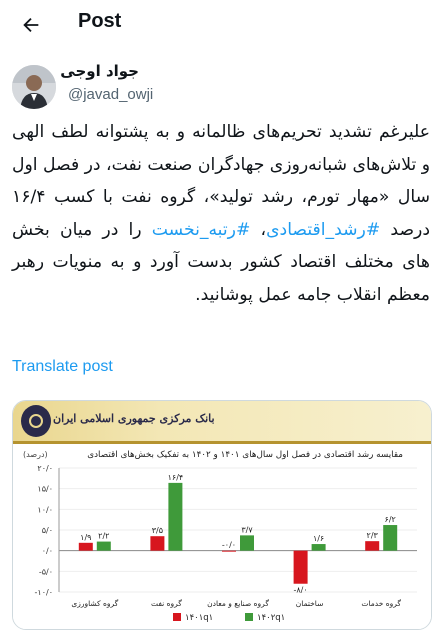 Image resolution: width=439 pixels, height=640 pixels. What do you see at coordinates (99, 71) in the screenshot?
I see `author-name: جواد اوجی` at bounding box center [99, 71].